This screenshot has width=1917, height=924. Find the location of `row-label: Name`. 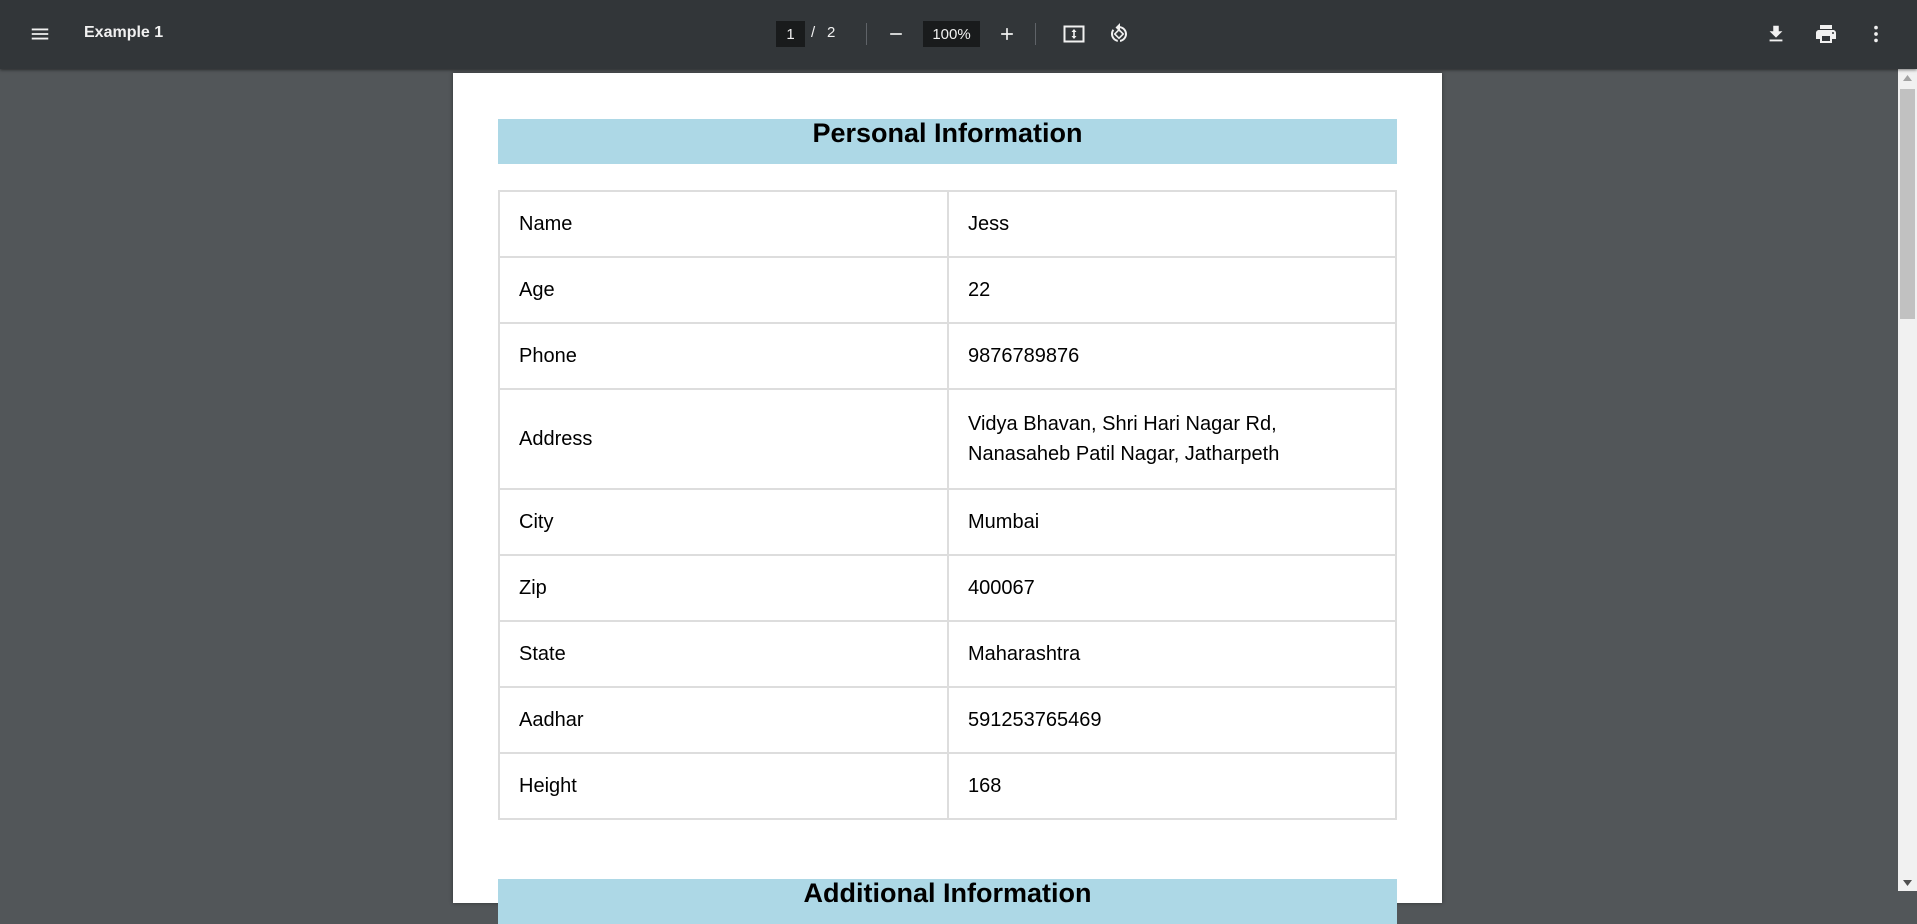

row-label: Name is located at coordinates (723, 224).